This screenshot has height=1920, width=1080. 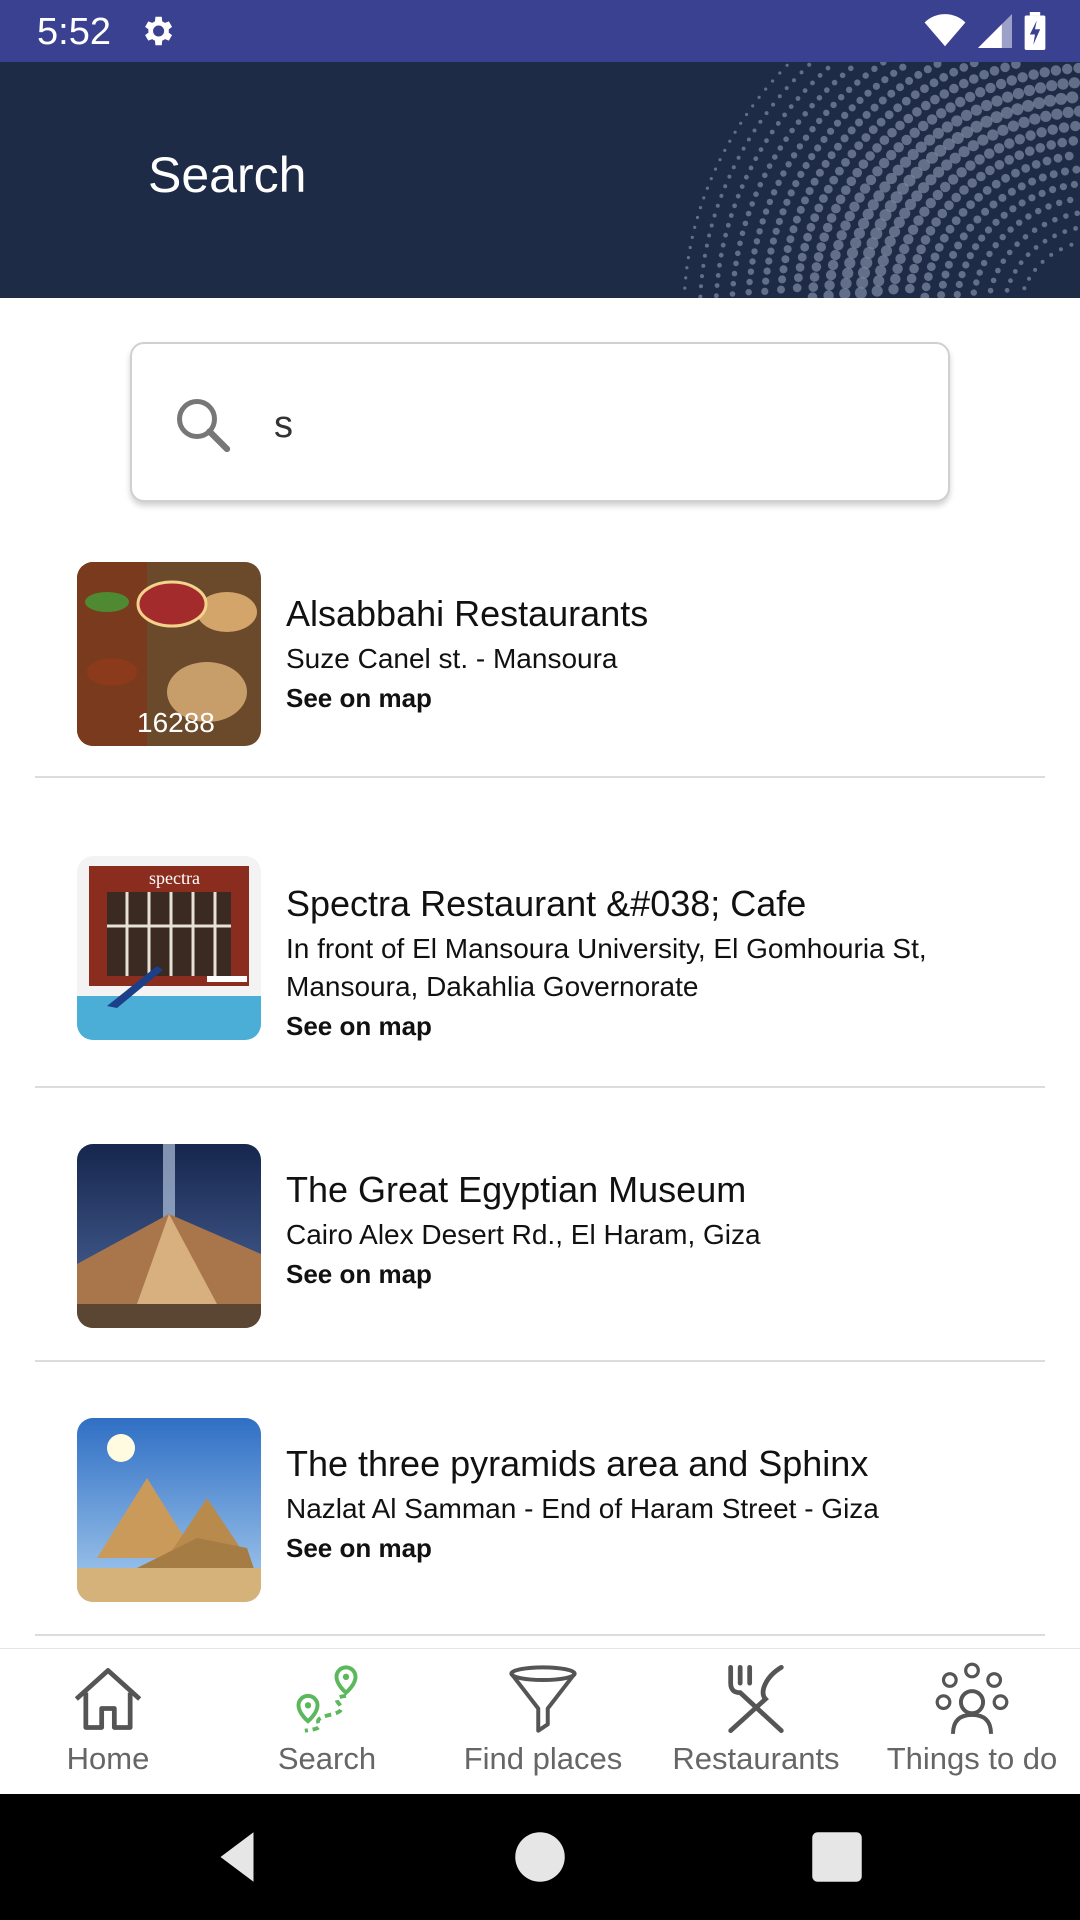 I want to click on result-name: Alsabbahi Restaurants, so click(x=467, y=613).